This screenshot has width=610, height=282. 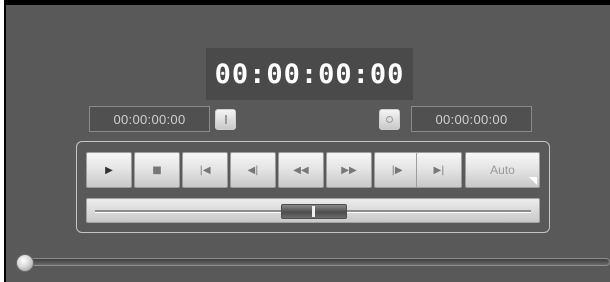 I want to click on play-button: ▶, so click(x=109, y=170).